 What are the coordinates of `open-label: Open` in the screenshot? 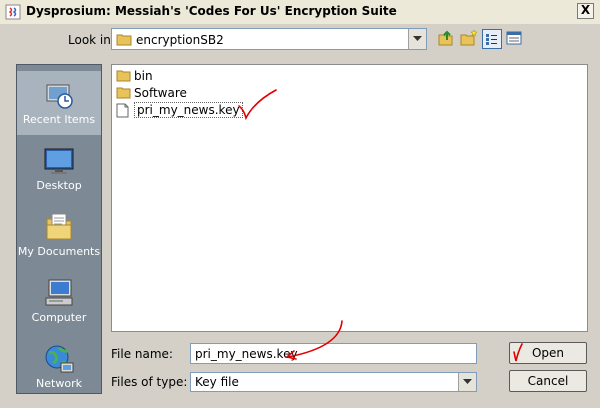 It's located at (548, 353).